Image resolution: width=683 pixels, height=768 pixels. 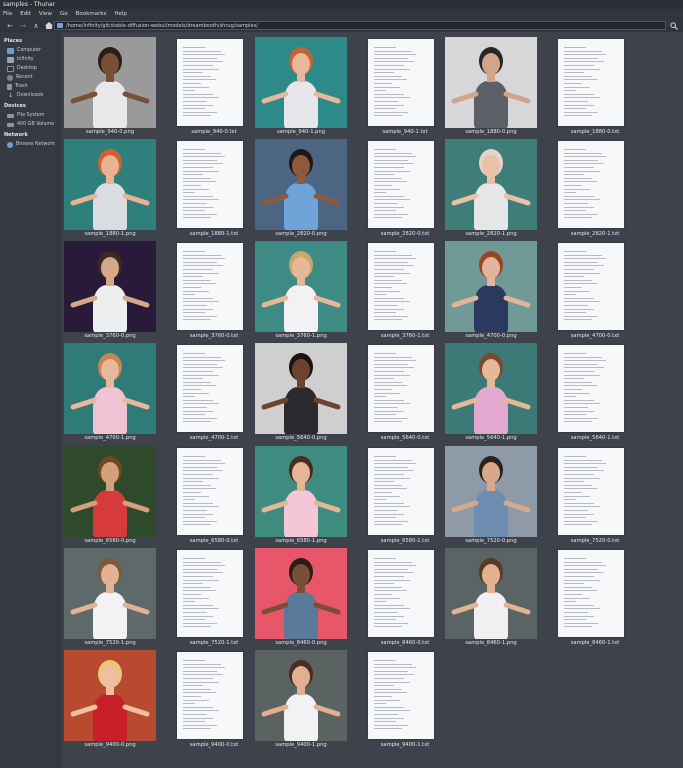 What do you see at coordinates (110, 336) in the screenshot?
I see `file-name: sample_3760-0.png` at bounding box center [110, 336].